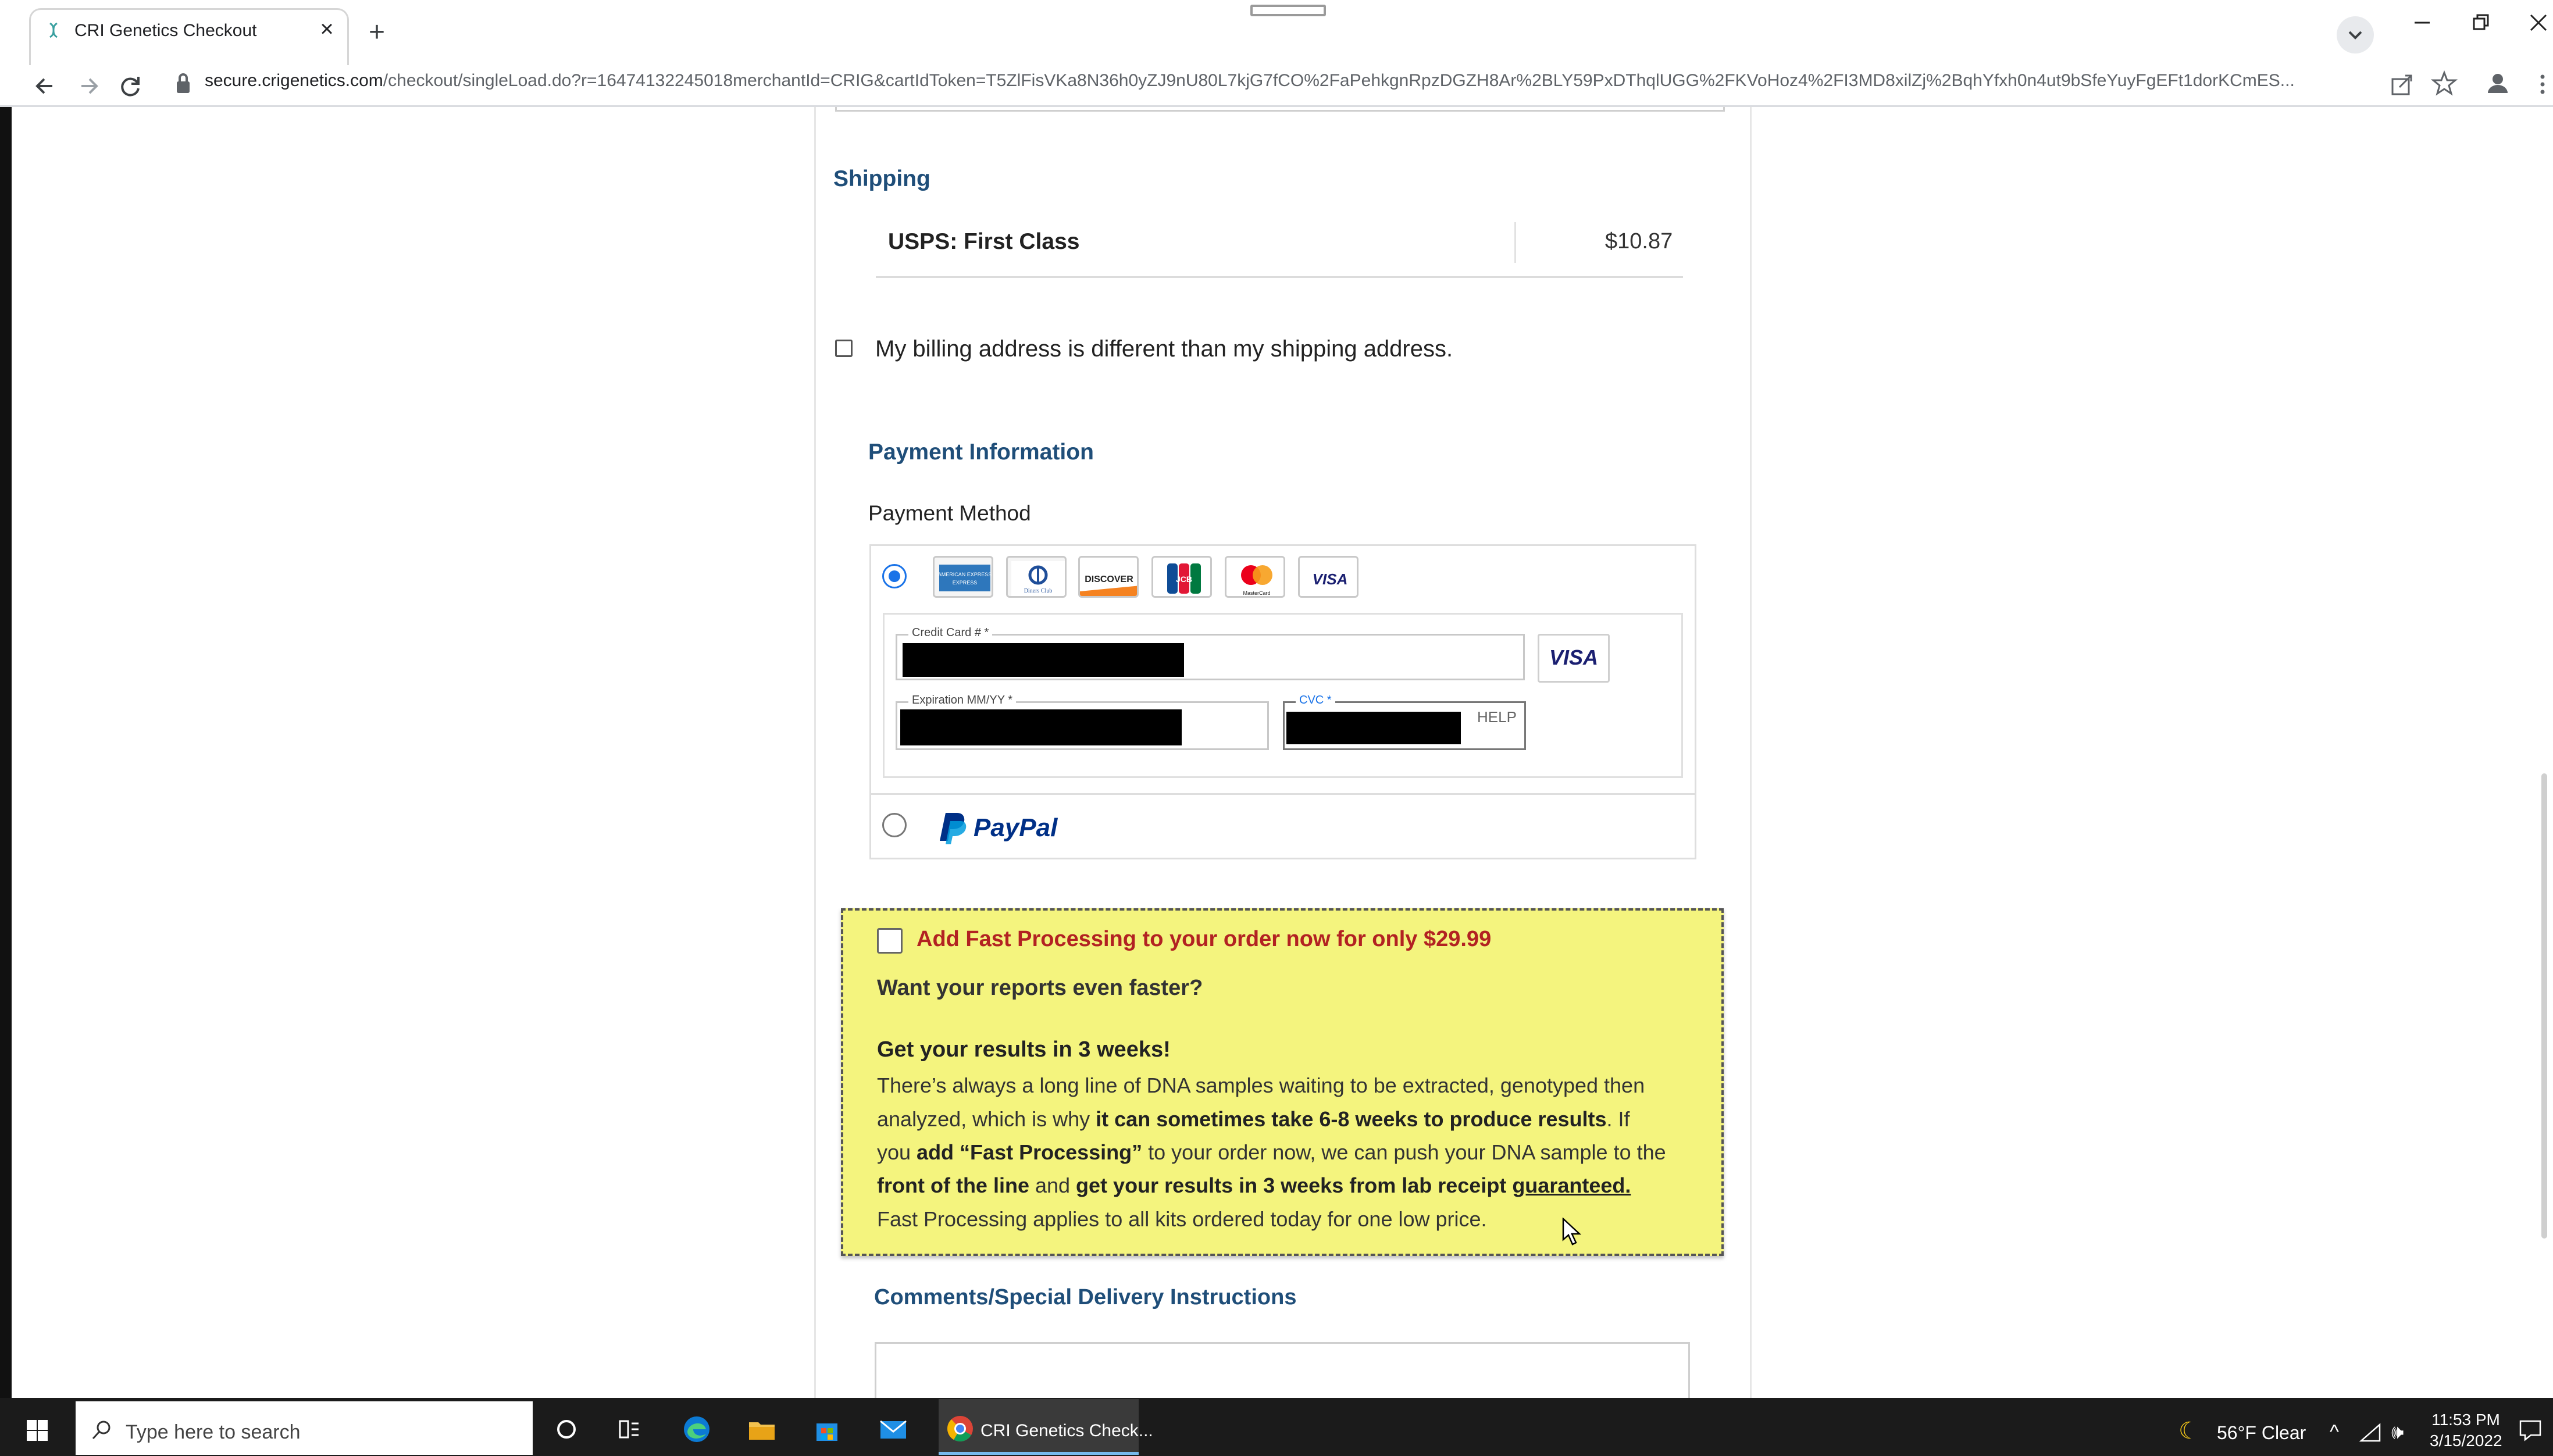 Image resolution: width=2553 pixels, height=1456 pixels. Describe the element at coordinates (1043, 660) in the screenshot. I see `card-number-redaction` at that location.